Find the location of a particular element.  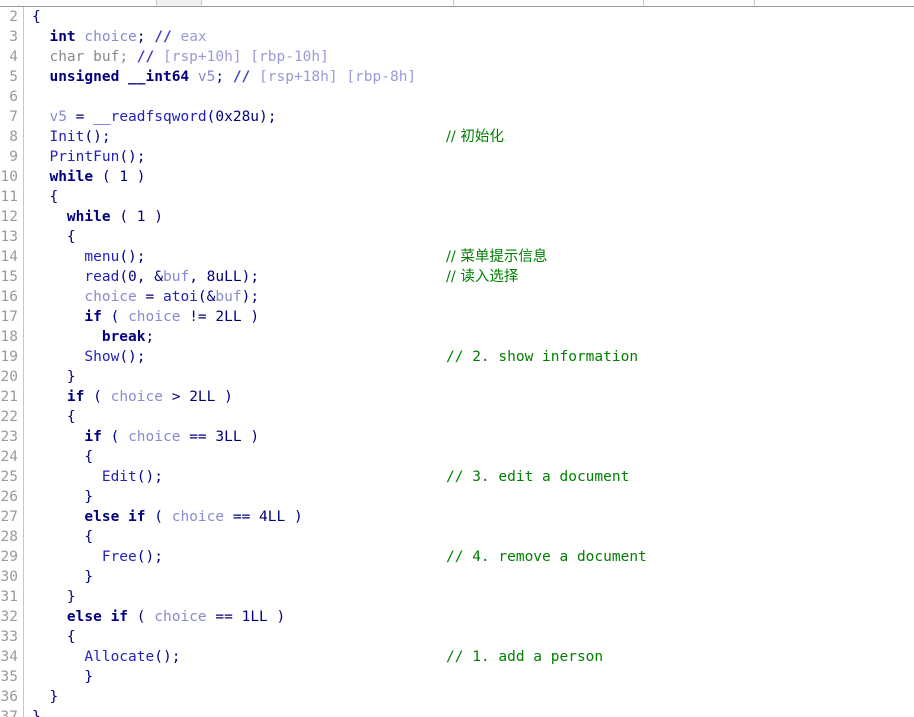

code-line is located at coordinates (469, 97).